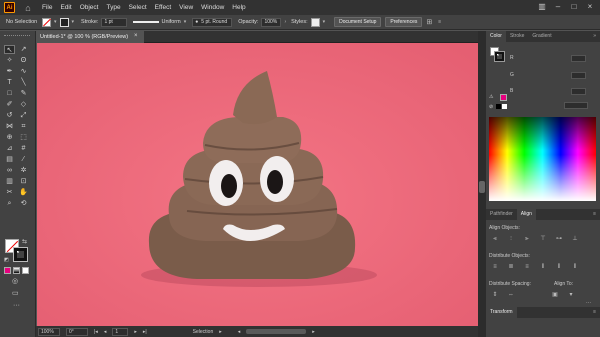 The width and height of the screenshot is (600, 337). Describe the element at coordinates (9, 181) in the screenshot. I see `column-graph-tool-icon: ▥` at that location.